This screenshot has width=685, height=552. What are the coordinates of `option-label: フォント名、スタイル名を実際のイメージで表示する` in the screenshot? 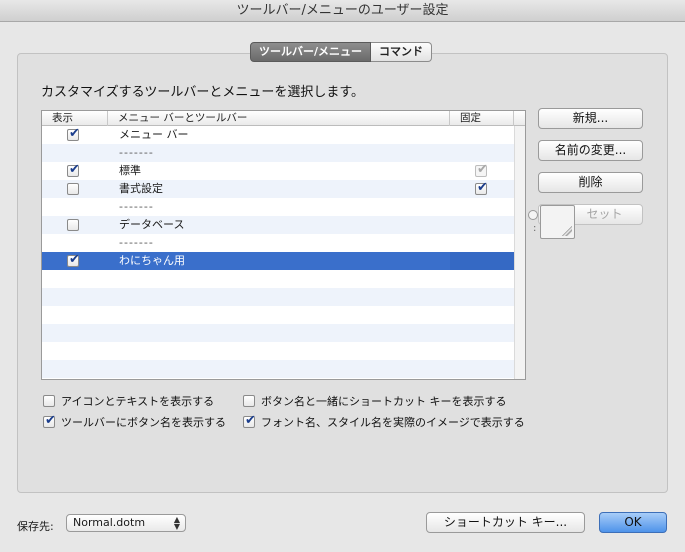 It's located at (393, 422).